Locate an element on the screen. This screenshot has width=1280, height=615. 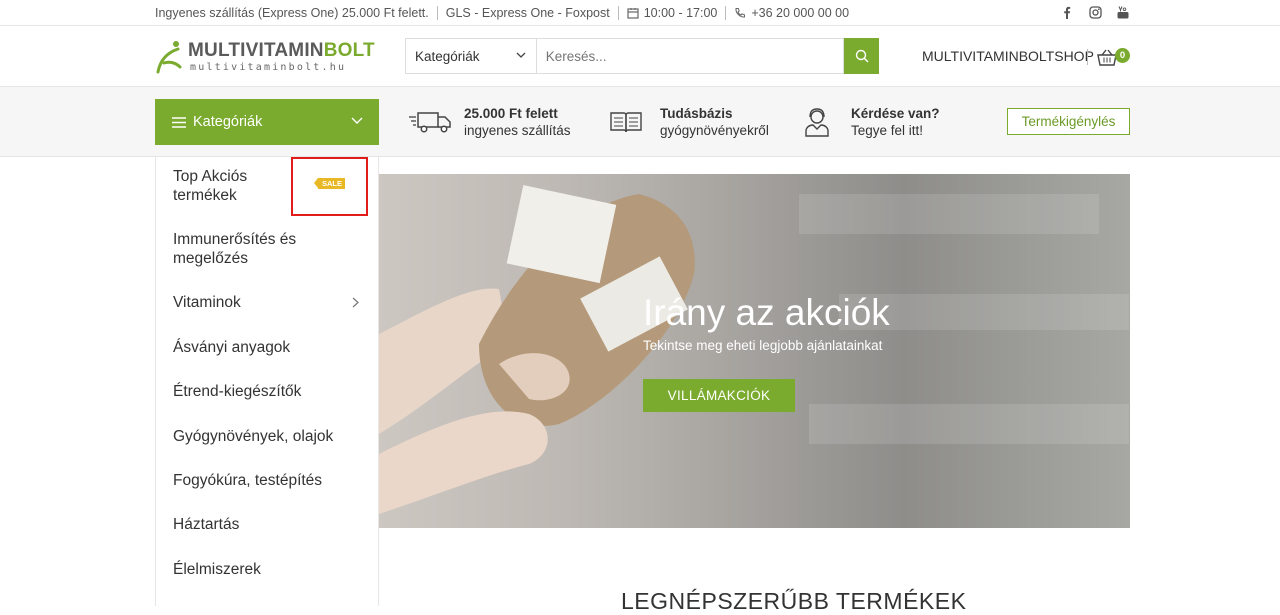
categories-label: Kategóriák is located at coordinates (228, 122).